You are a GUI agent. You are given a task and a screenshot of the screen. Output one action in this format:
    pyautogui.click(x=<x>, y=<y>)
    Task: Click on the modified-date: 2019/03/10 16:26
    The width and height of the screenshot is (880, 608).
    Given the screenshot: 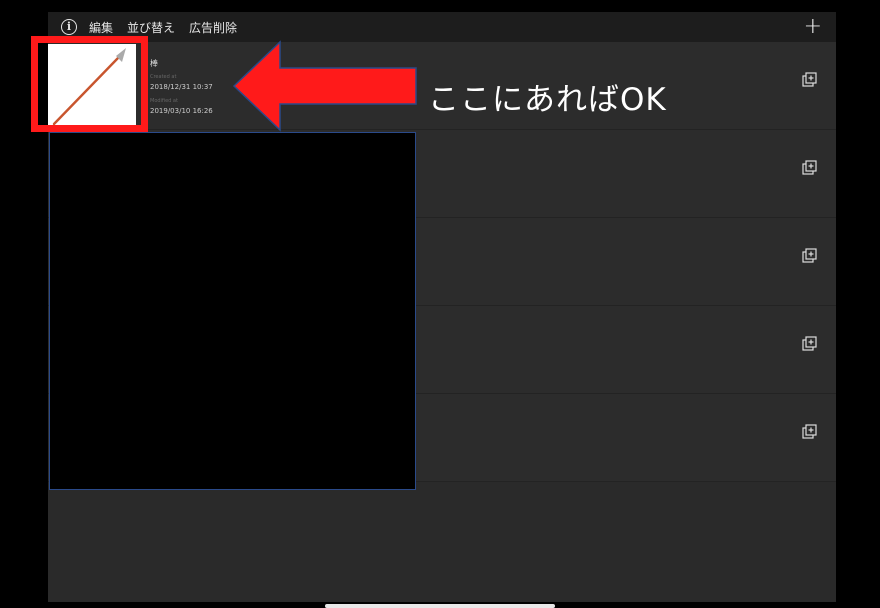 What is the action you would take?
    pyautogui.click(x=181, y=111)
    